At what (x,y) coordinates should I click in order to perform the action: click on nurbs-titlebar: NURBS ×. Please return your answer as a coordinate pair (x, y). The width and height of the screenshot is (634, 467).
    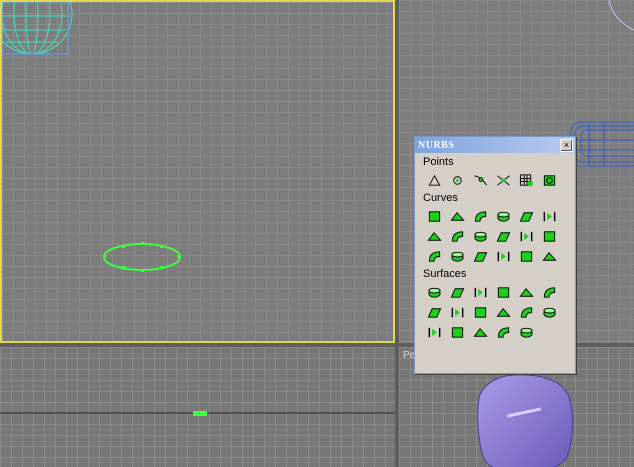
    Looking at the image, I should click on (495, 145).